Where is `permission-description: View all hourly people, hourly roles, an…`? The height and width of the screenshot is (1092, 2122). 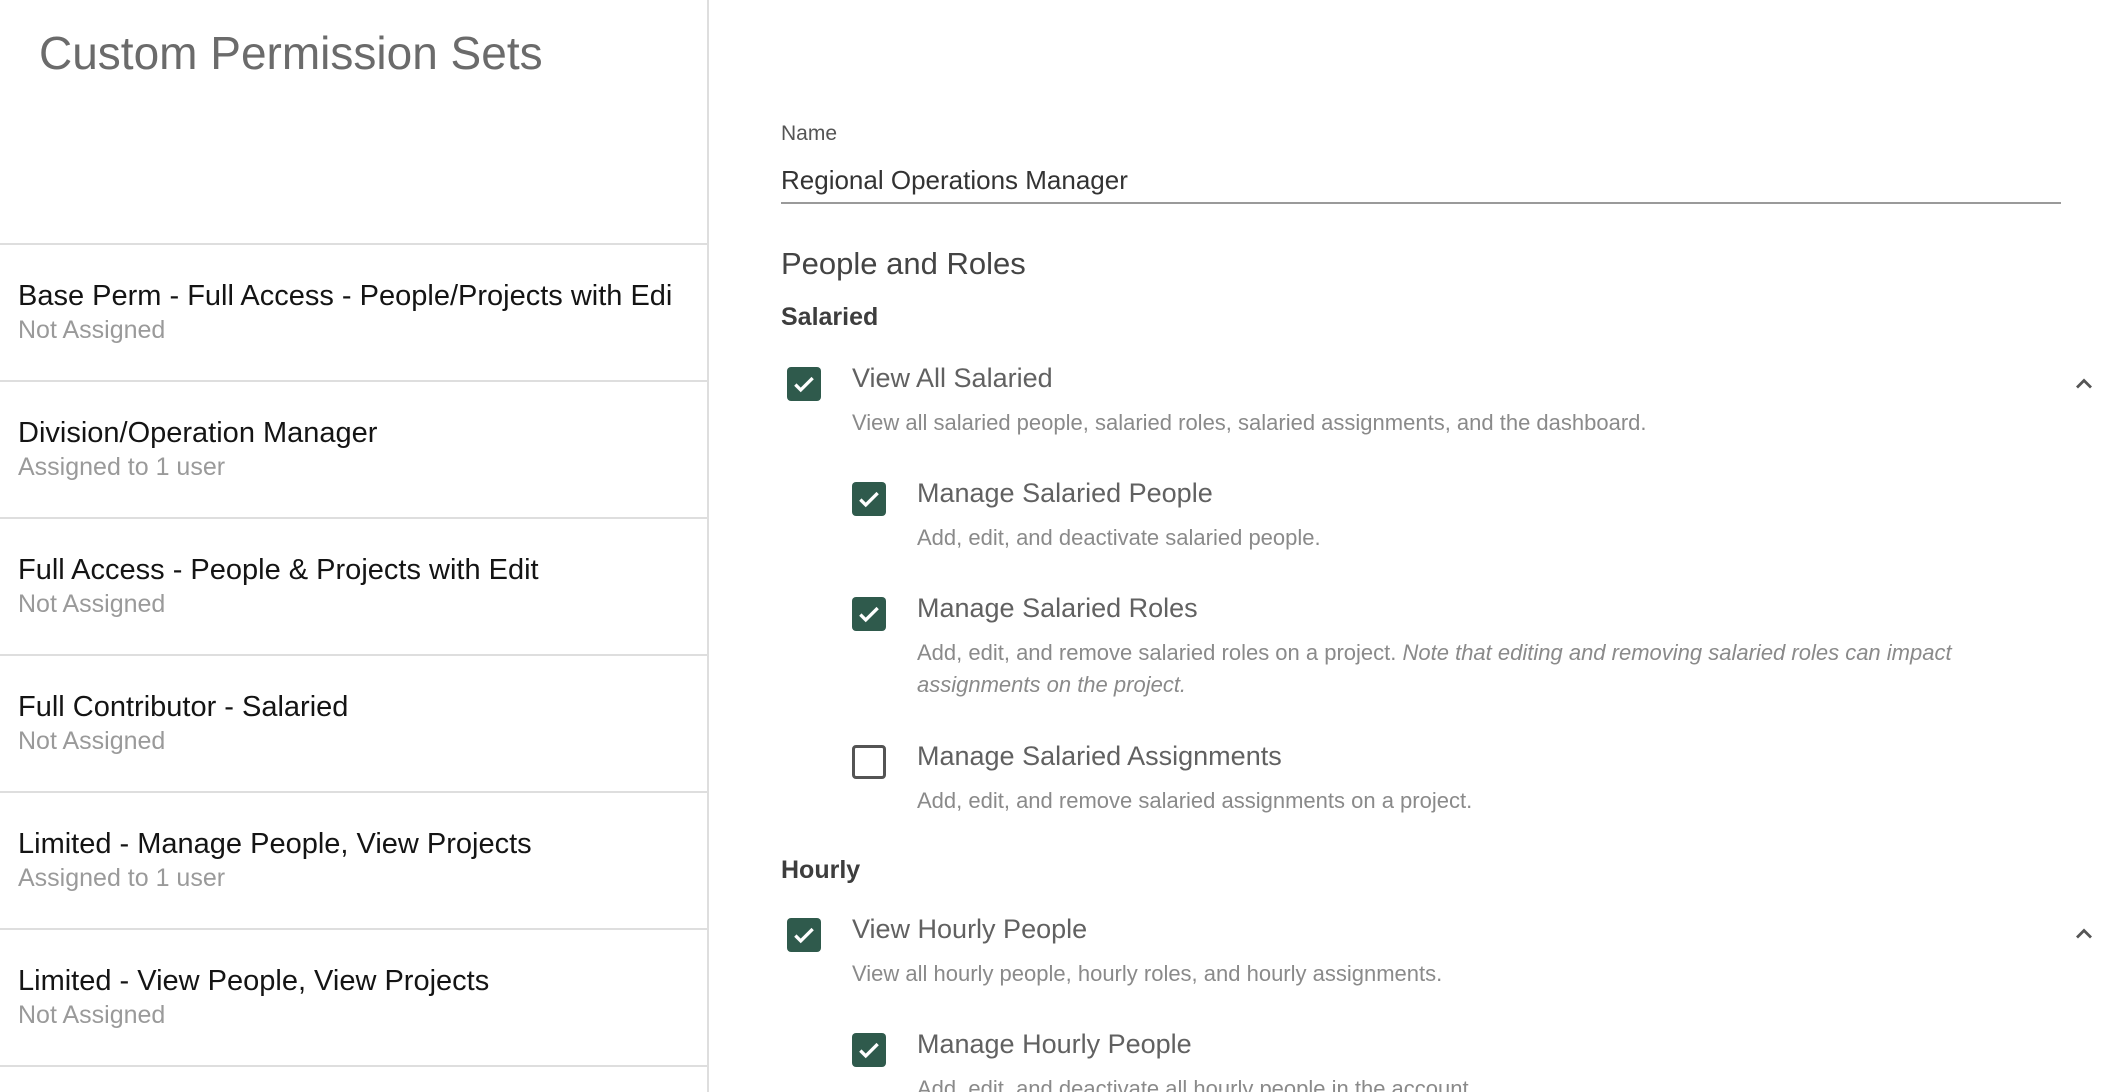 permission-description: View all hourly people, hourly roles, an… is located at coordinates (1147, 973).